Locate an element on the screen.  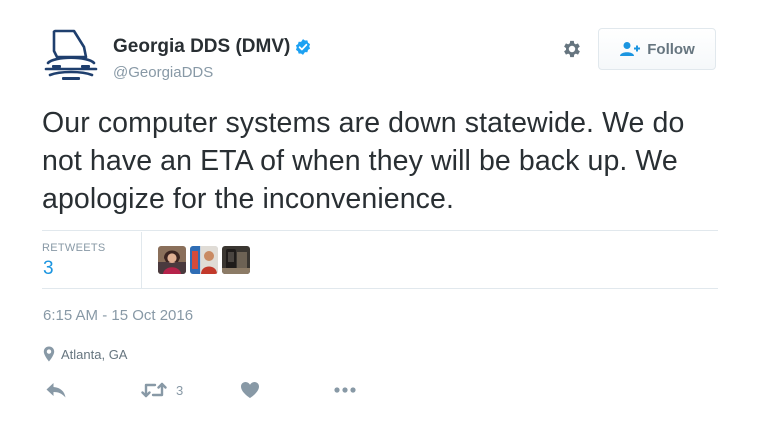
retweet-button: 3 is located at coordinates (162, 390).